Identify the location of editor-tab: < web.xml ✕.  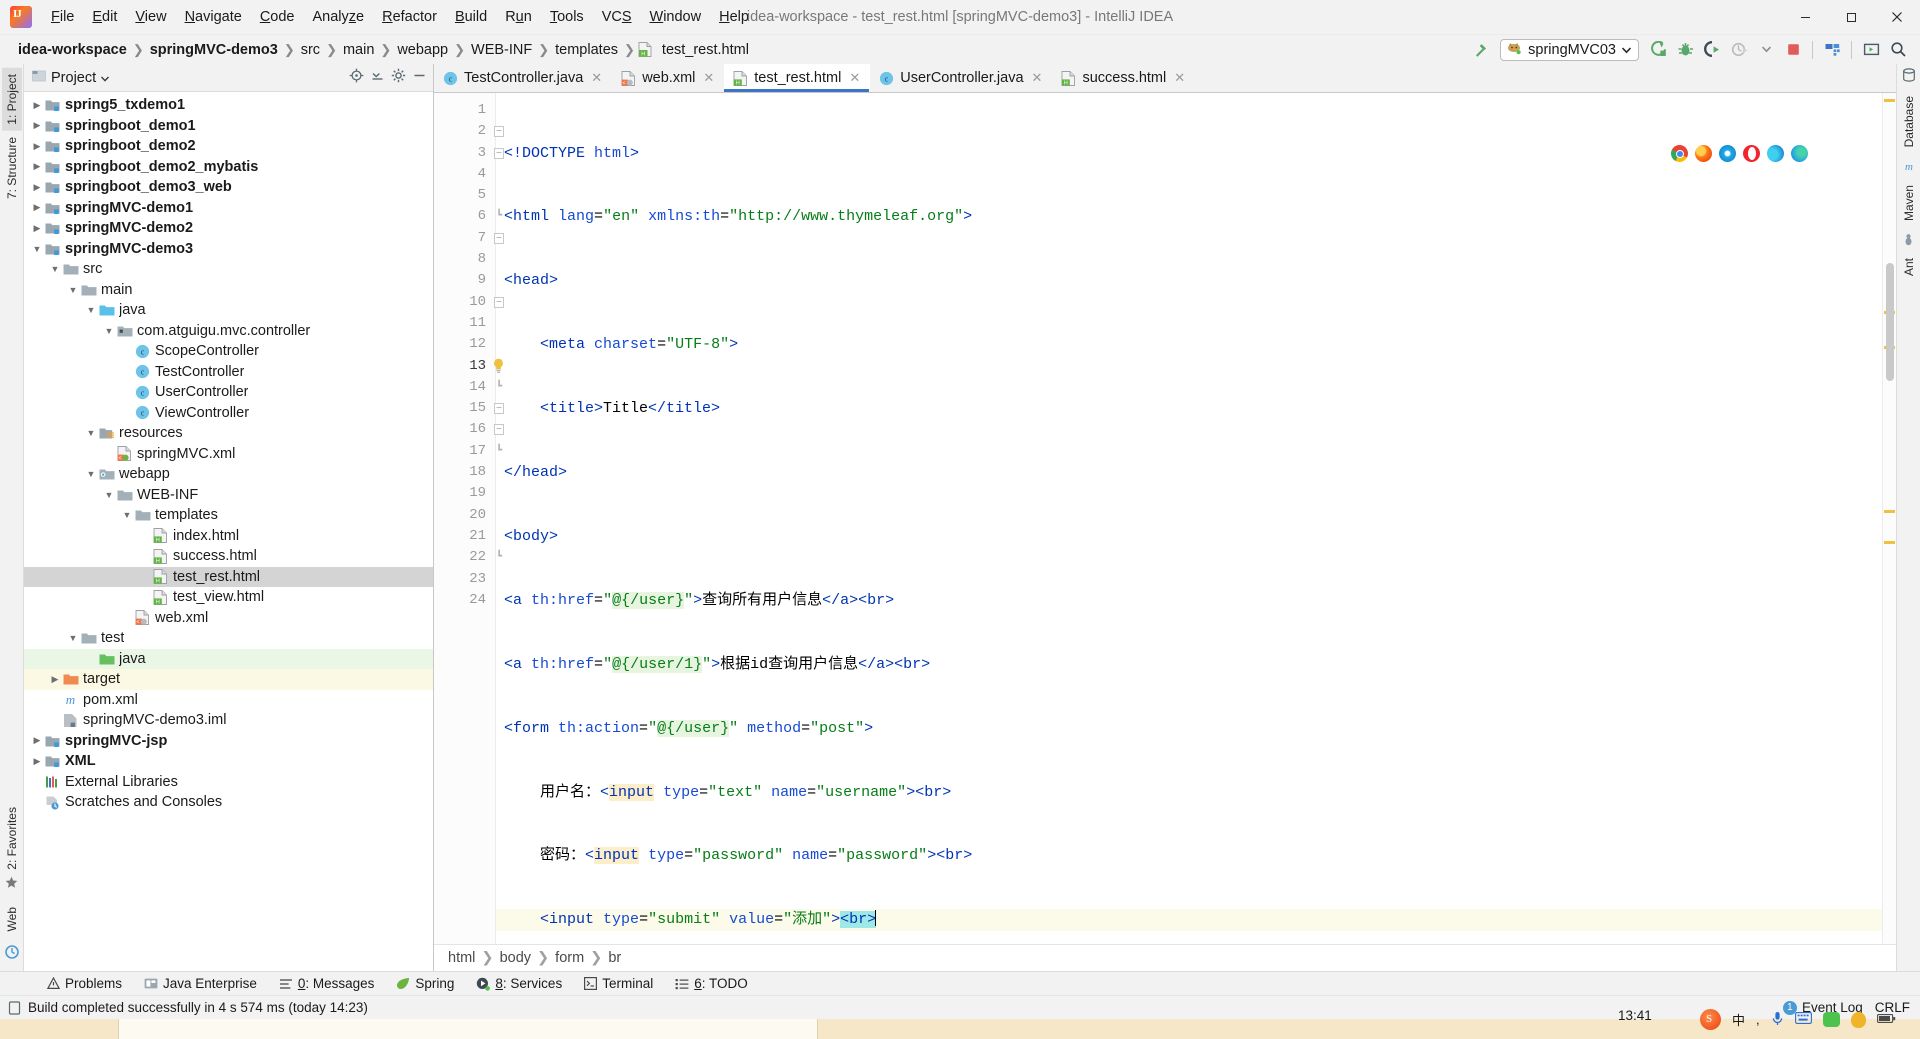
(668, 78).